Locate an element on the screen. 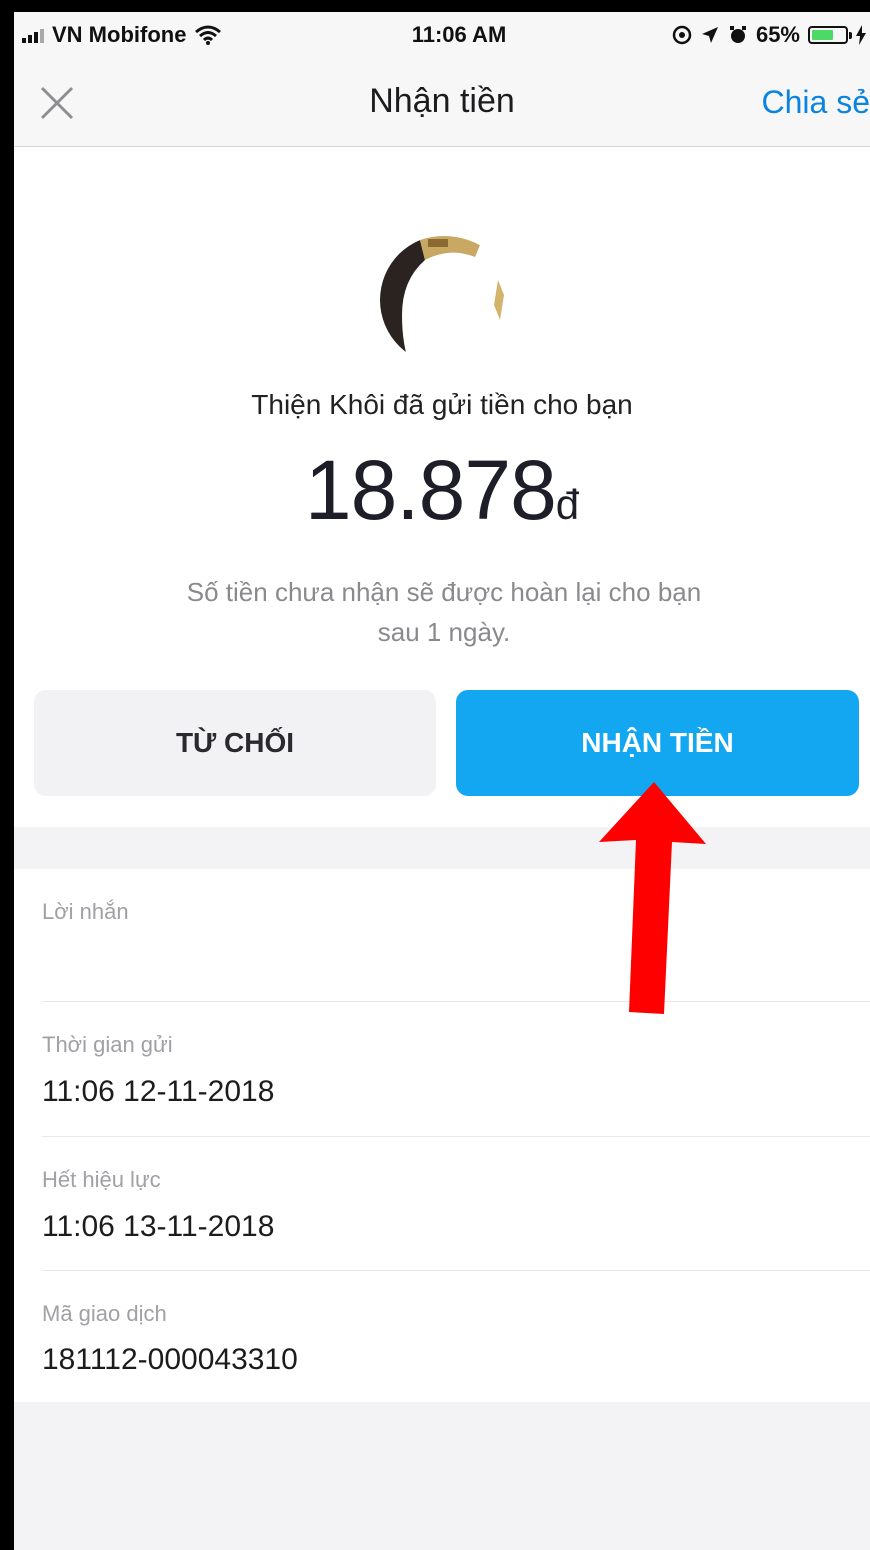 The image size is (870, 1550). battery-icon is located at coordinates (830, 35).